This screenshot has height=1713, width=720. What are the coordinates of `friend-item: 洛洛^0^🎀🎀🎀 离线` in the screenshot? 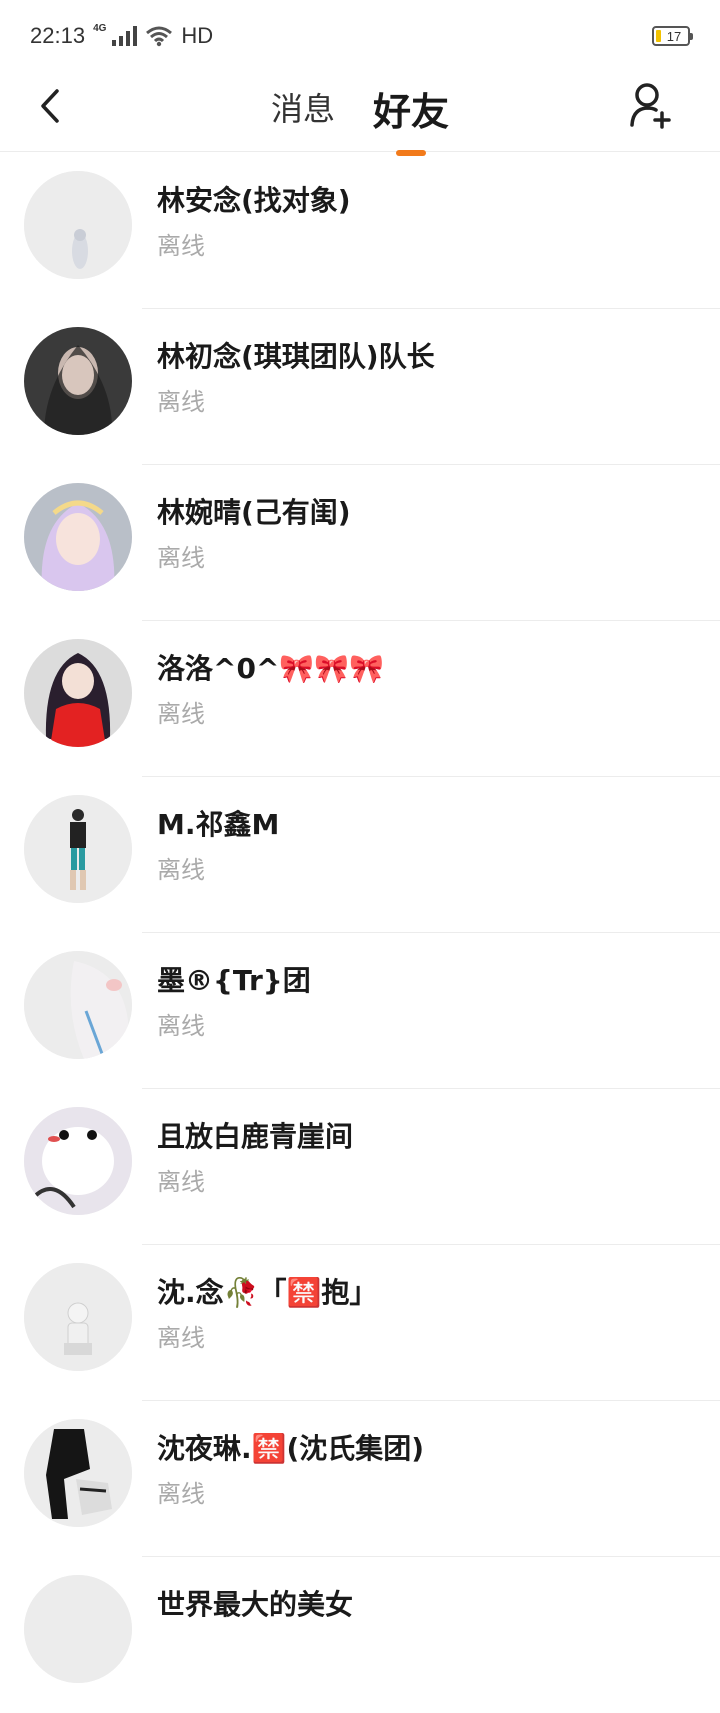 It's located at (360, 699).